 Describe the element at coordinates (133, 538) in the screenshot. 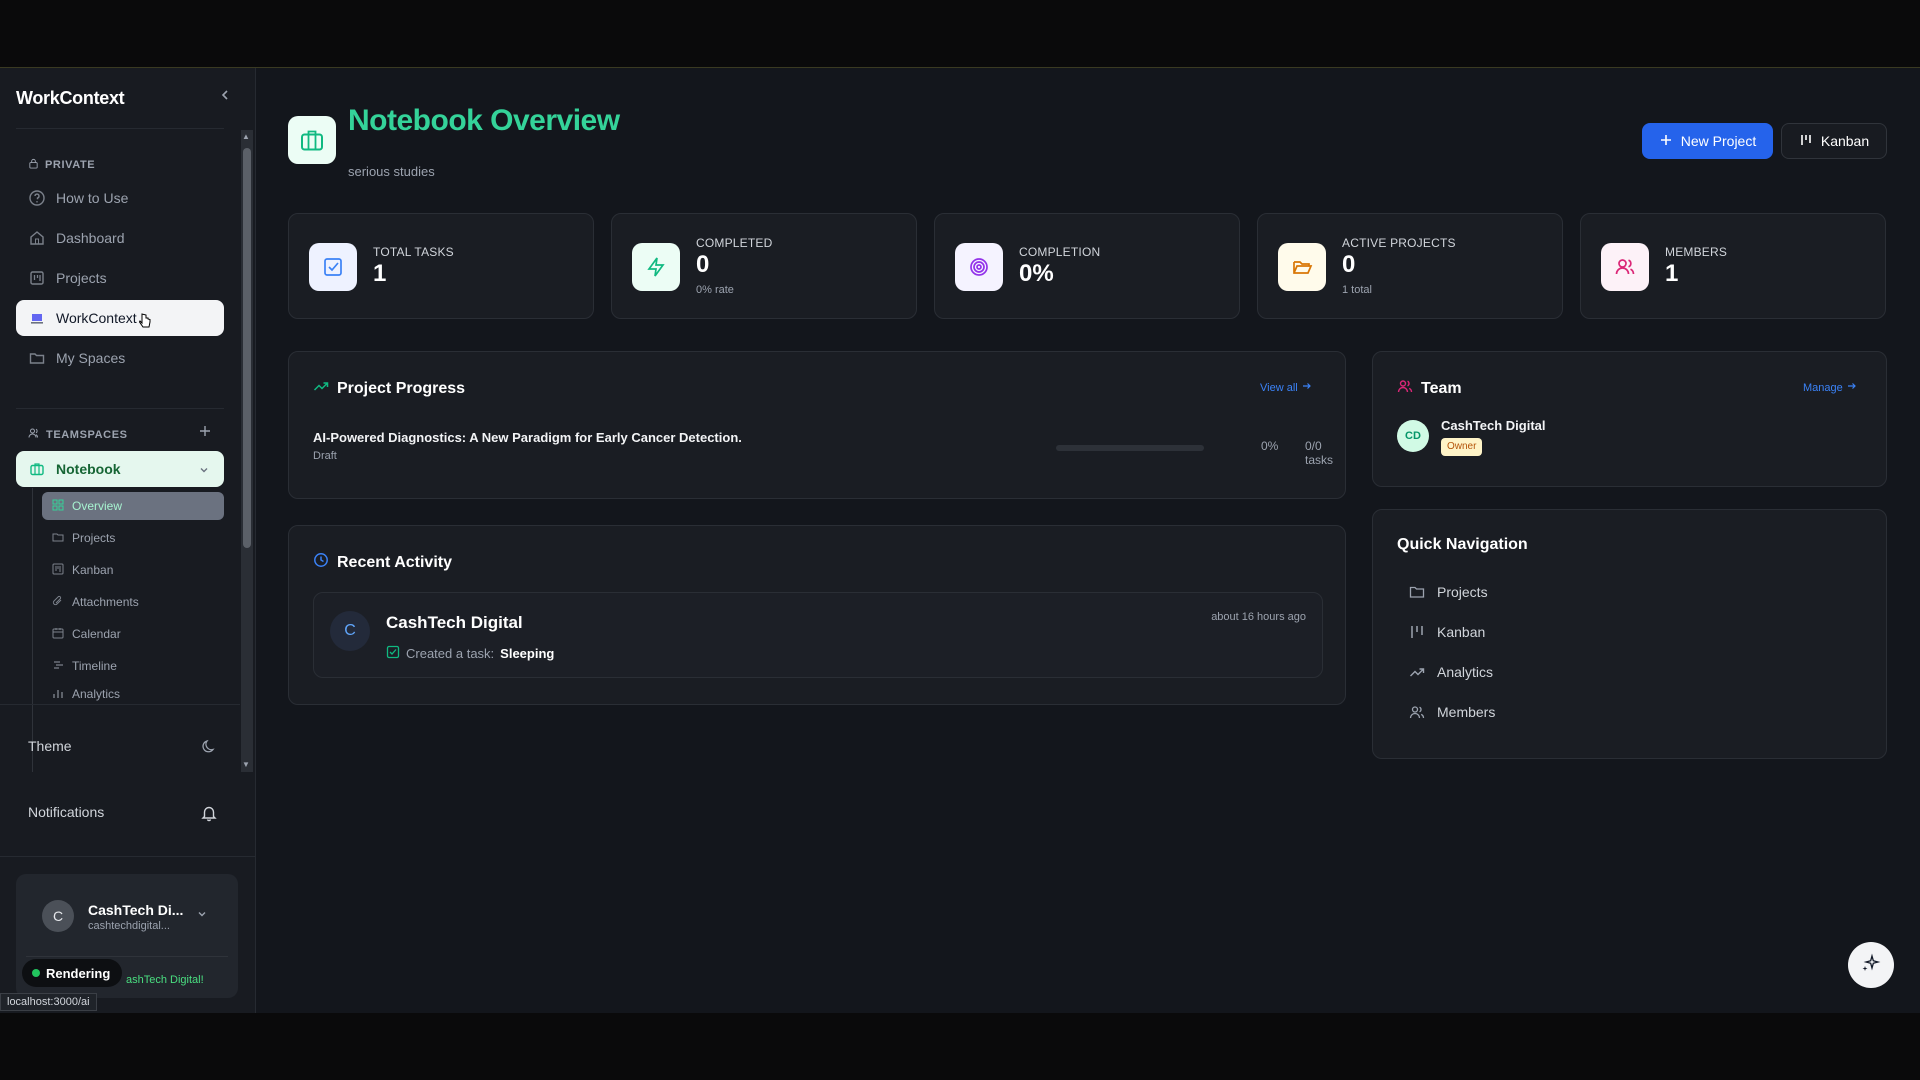

I see `sidebar-sub-projects: Projects` at that location.